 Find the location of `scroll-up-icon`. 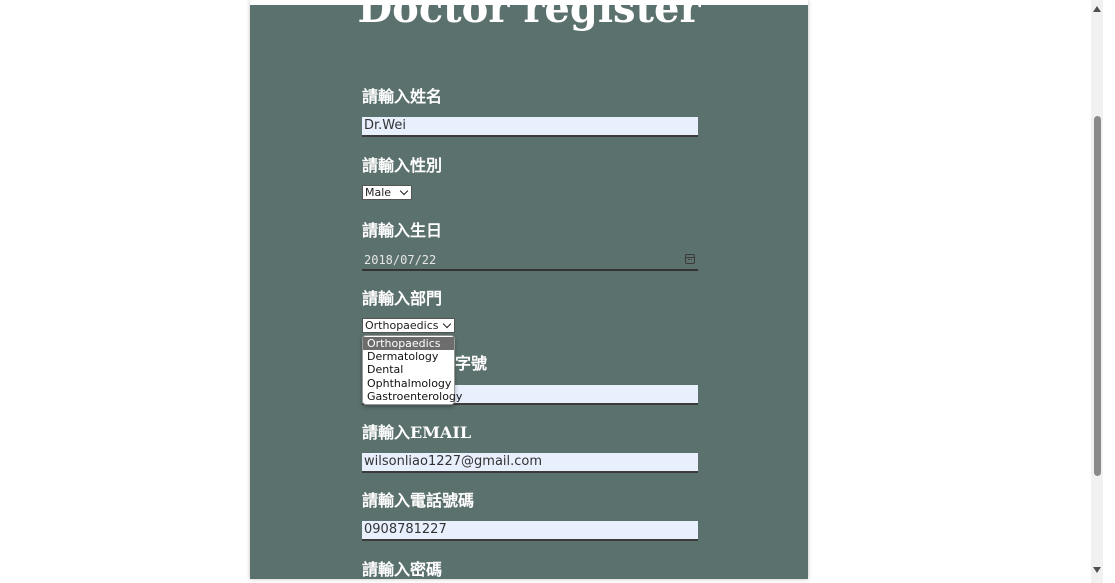

scroll-up-icon is located at coordinates (1097, 9).